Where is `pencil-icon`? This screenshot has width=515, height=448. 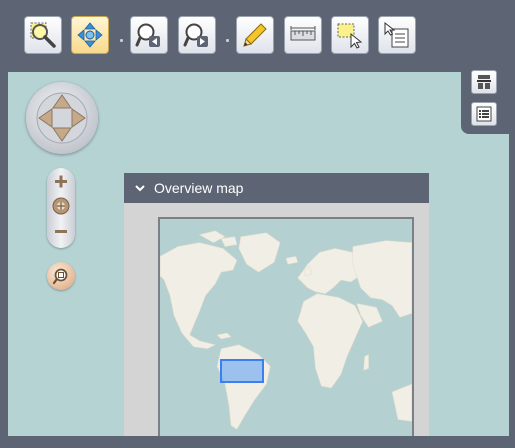
pencil-icon is located at coordinates (255, 35).